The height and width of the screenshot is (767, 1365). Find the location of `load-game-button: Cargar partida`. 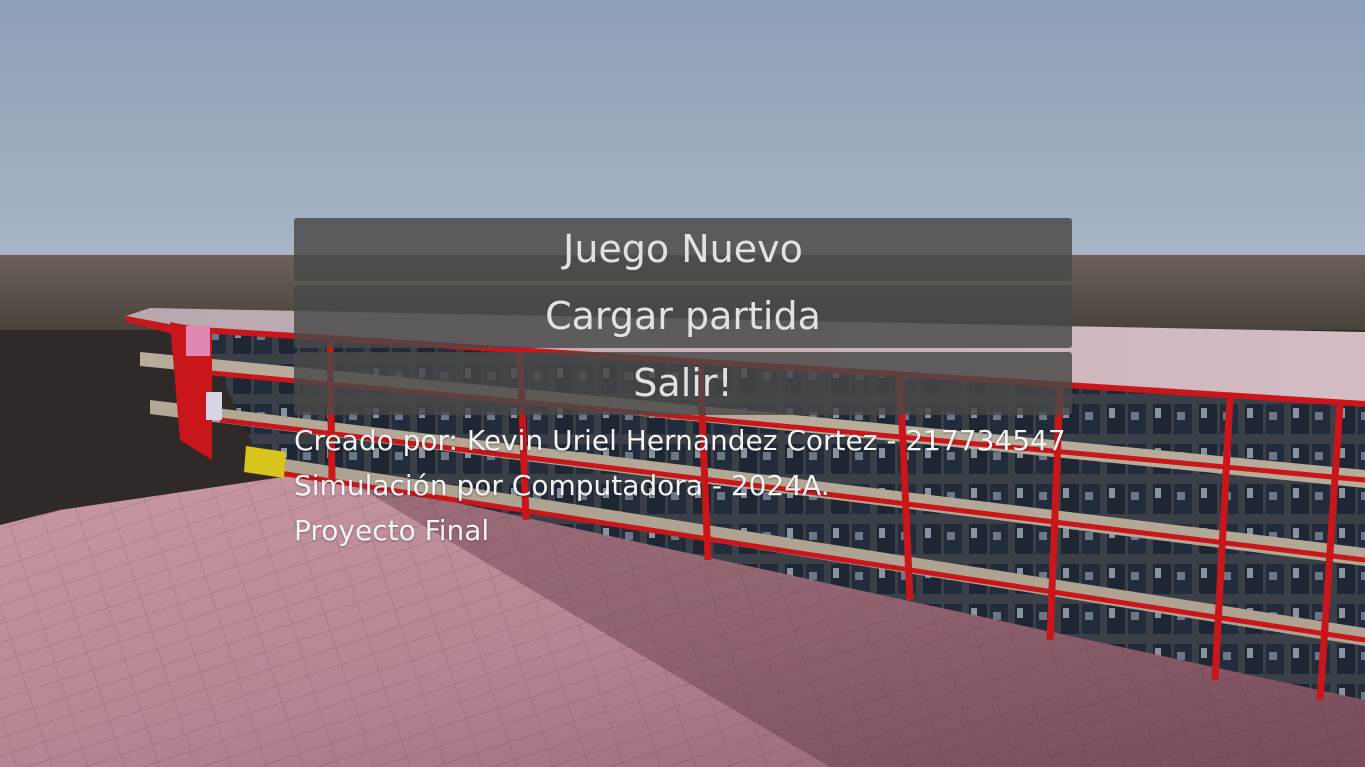

load-game-button: Cargar partida is located at coordinates (683, 316).